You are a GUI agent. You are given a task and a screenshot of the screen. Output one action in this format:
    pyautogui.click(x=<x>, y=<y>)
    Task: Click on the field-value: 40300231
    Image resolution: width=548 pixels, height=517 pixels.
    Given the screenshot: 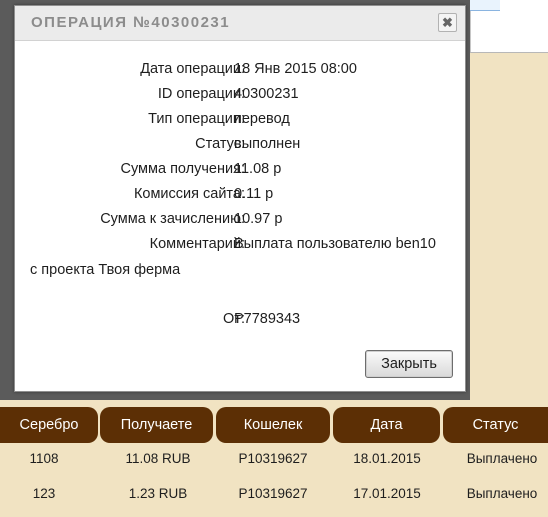 What is the action you would take?
    pyautogui.click(x=266, y=94)
    